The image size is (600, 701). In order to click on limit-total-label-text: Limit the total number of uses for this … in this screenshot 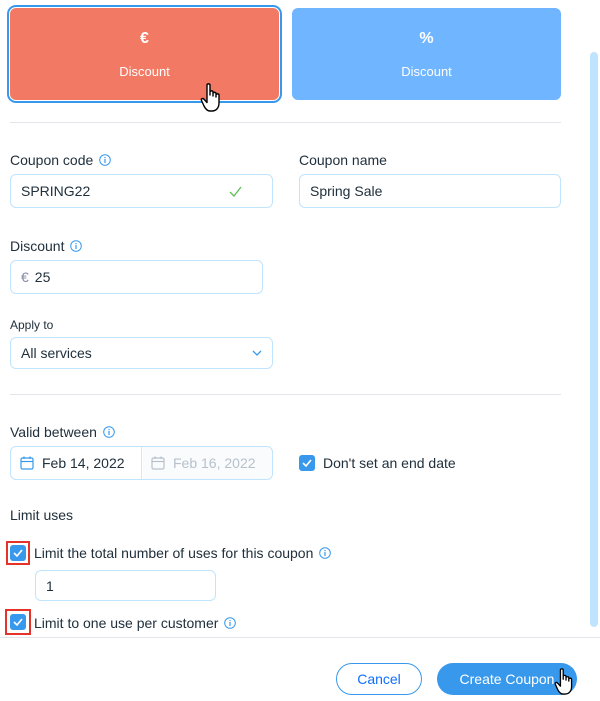, I will do `click(174, 553)`.